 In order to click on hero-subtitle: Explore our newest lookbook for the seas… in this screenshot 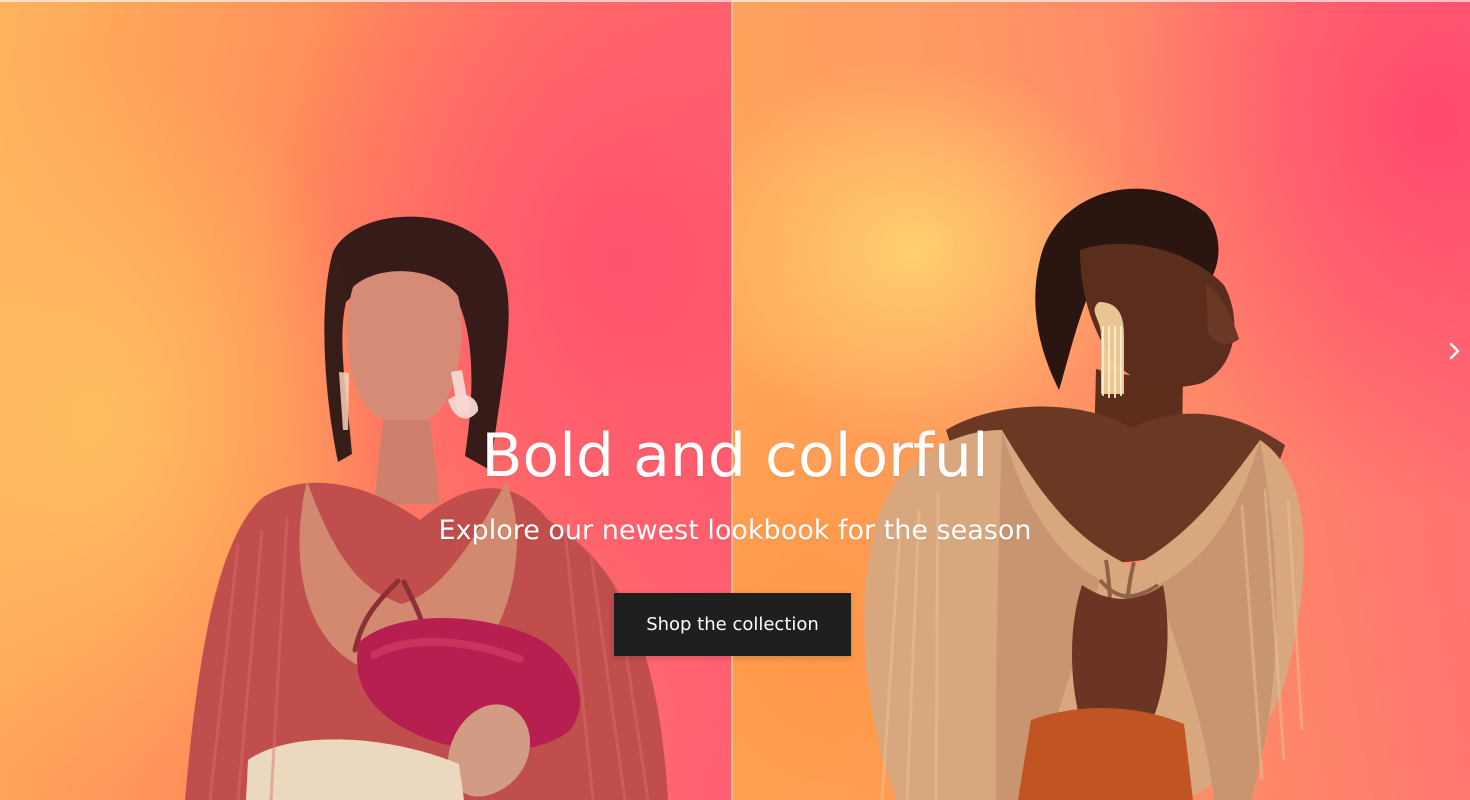, I will do `click(735, 530)`.